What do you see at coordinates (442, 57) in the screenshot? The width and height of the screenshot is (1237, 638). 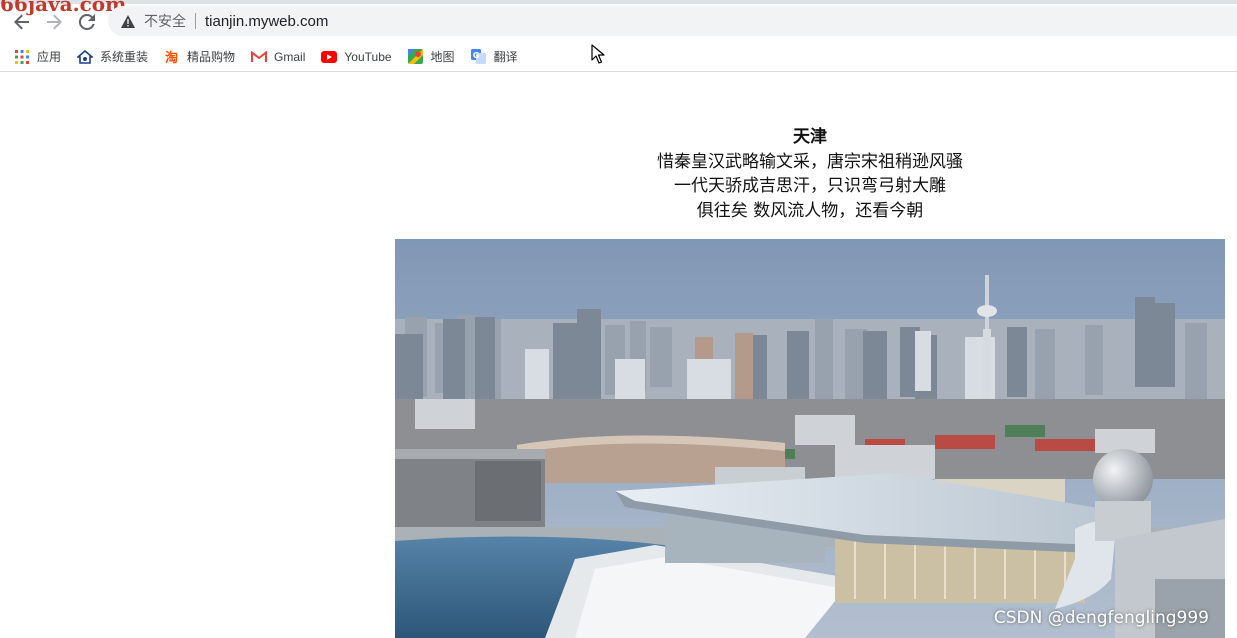 I see `bookmark-label: 地图` at bounding box center [442, 57].